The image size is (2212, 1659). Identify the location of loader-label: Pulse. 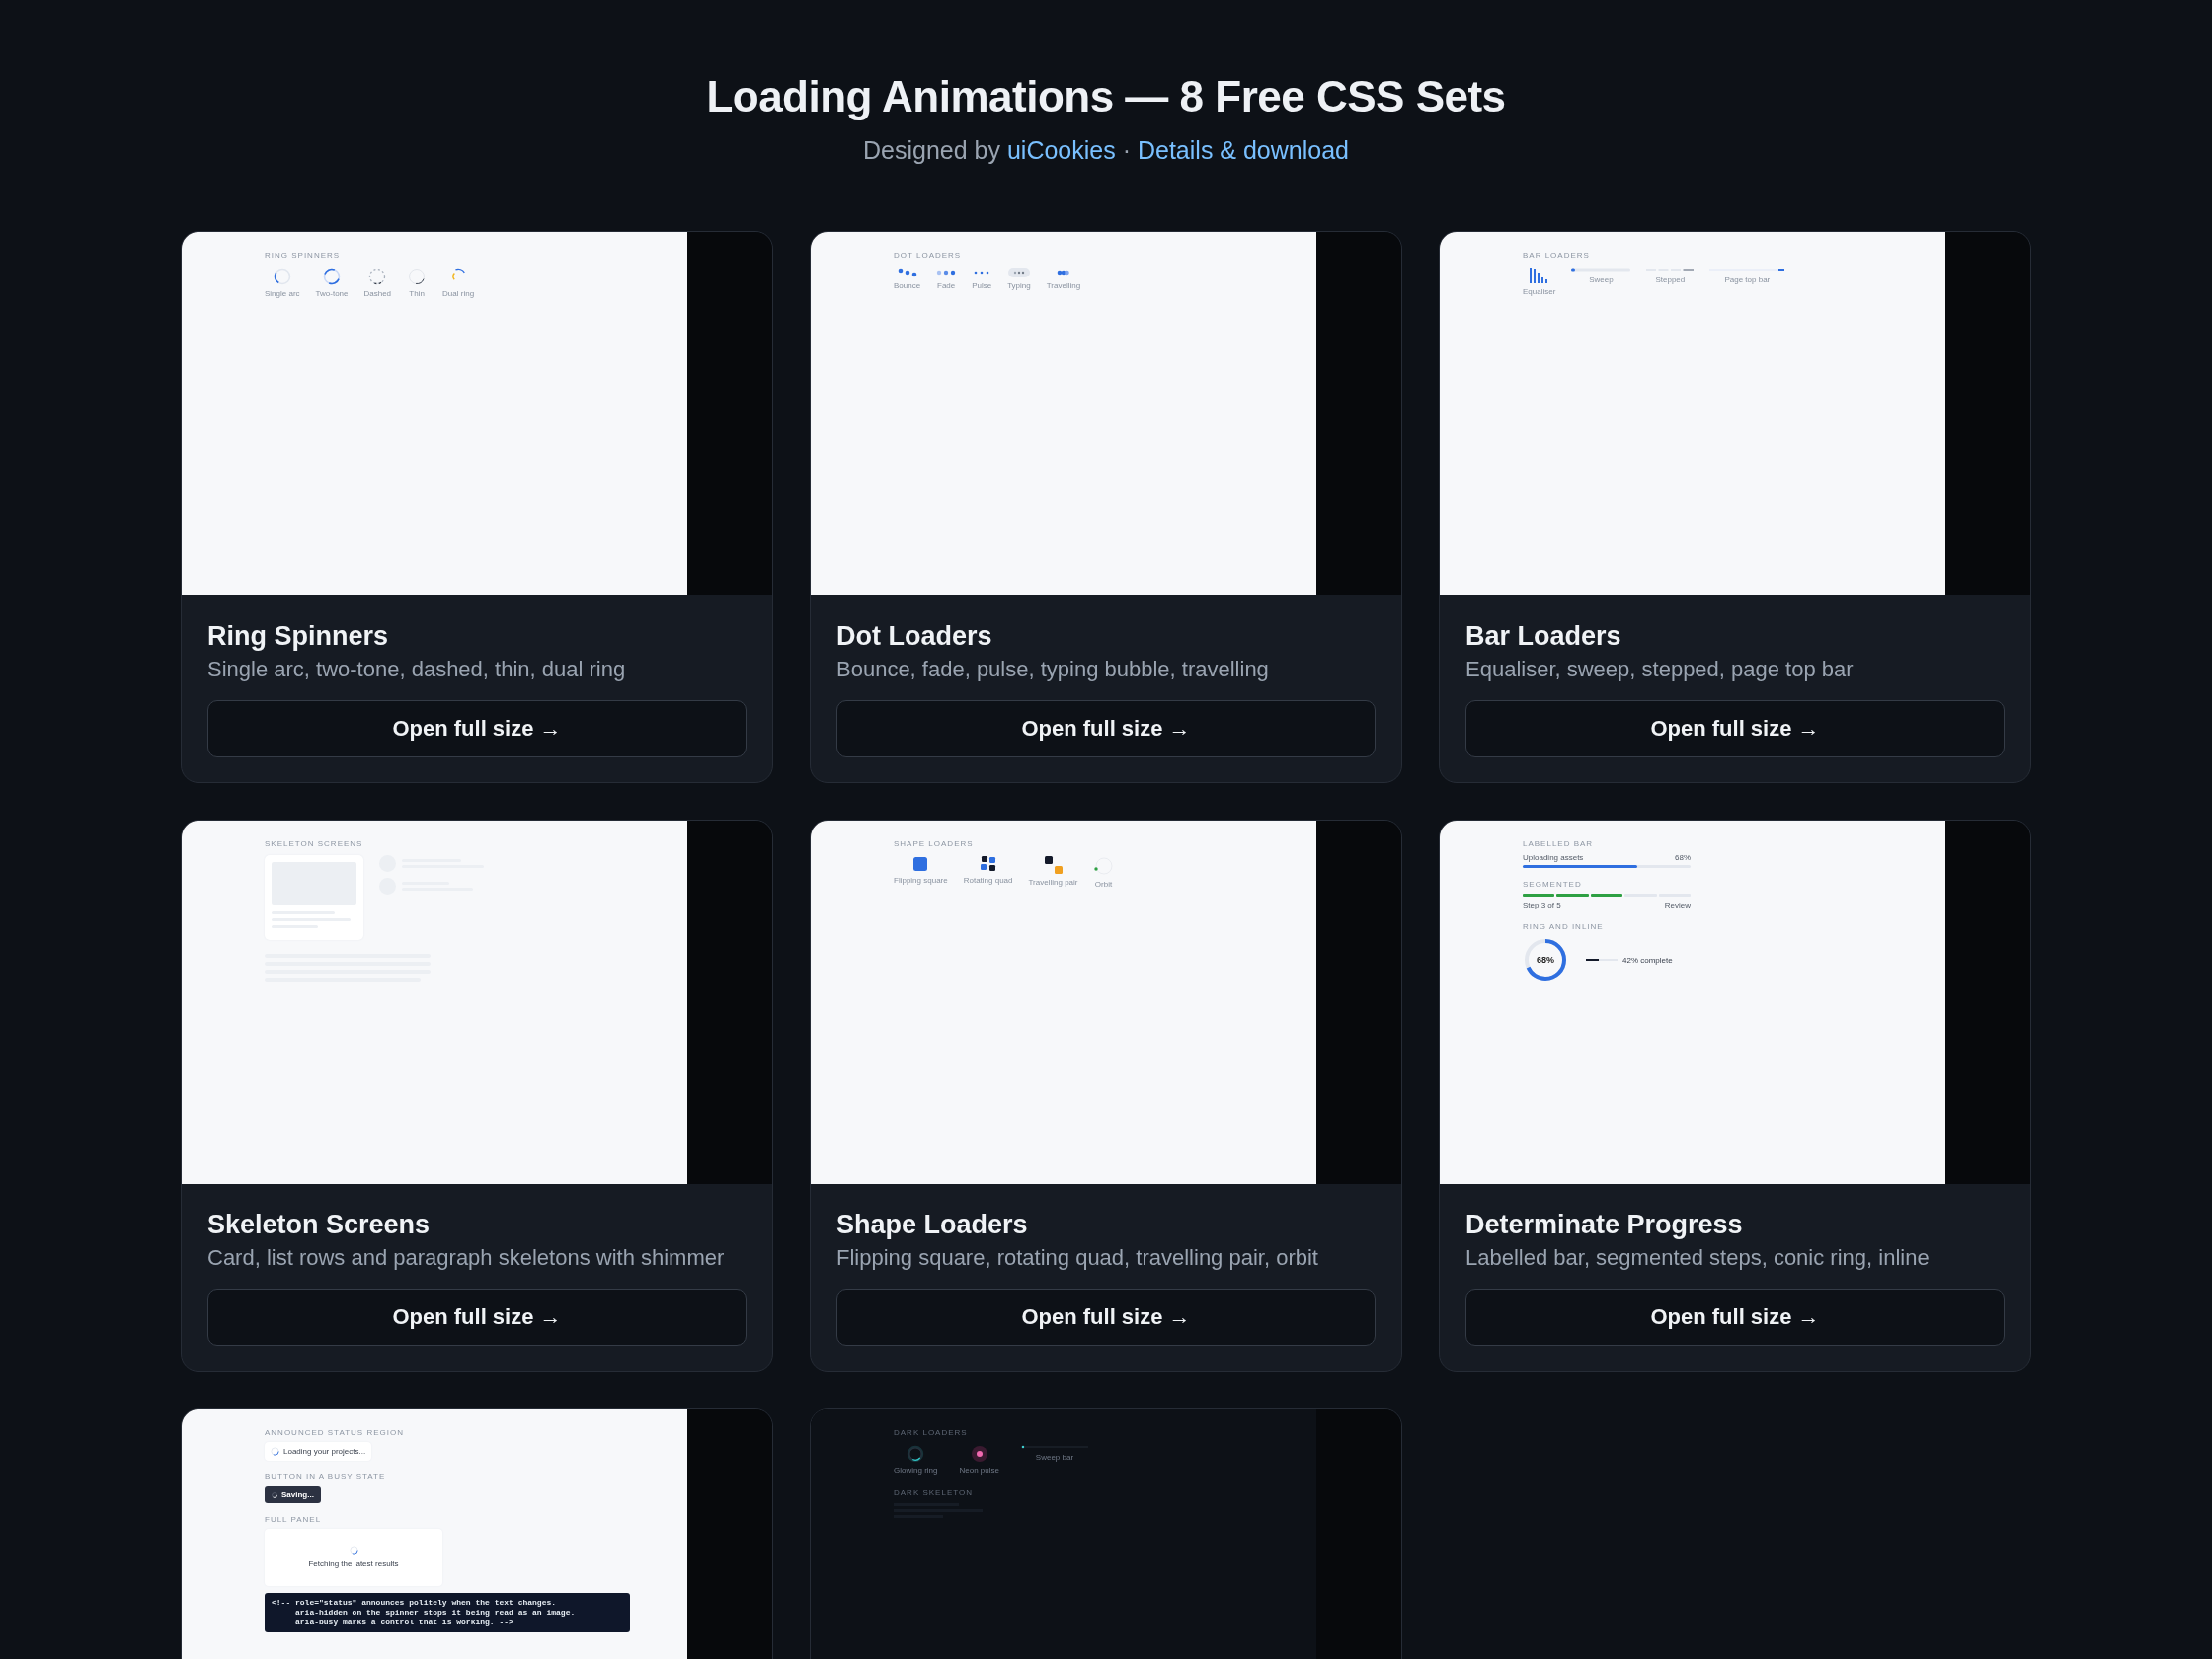
(982, 286).